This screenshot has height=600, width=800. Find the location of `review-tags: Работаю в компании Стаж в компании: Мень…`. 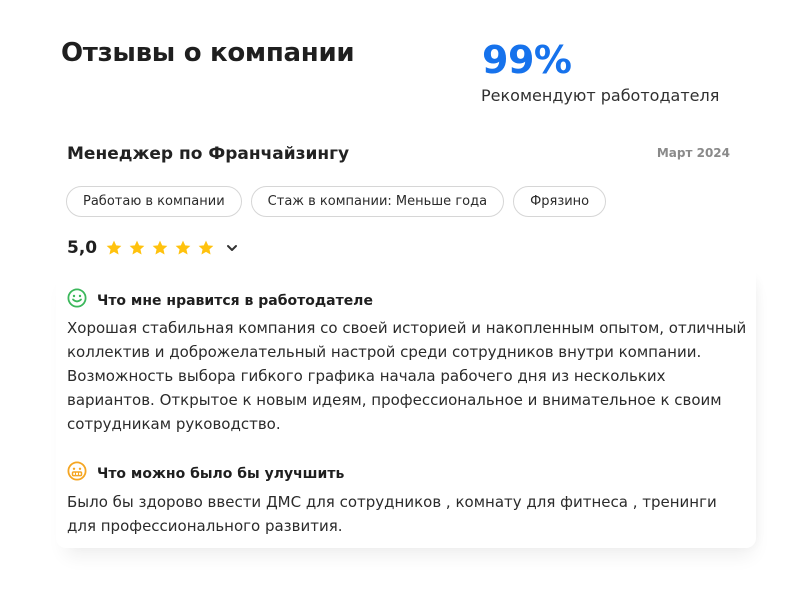

review-tags: Работаю в компании Стаж в компании: Мень… is located at coordinates (336, 201).